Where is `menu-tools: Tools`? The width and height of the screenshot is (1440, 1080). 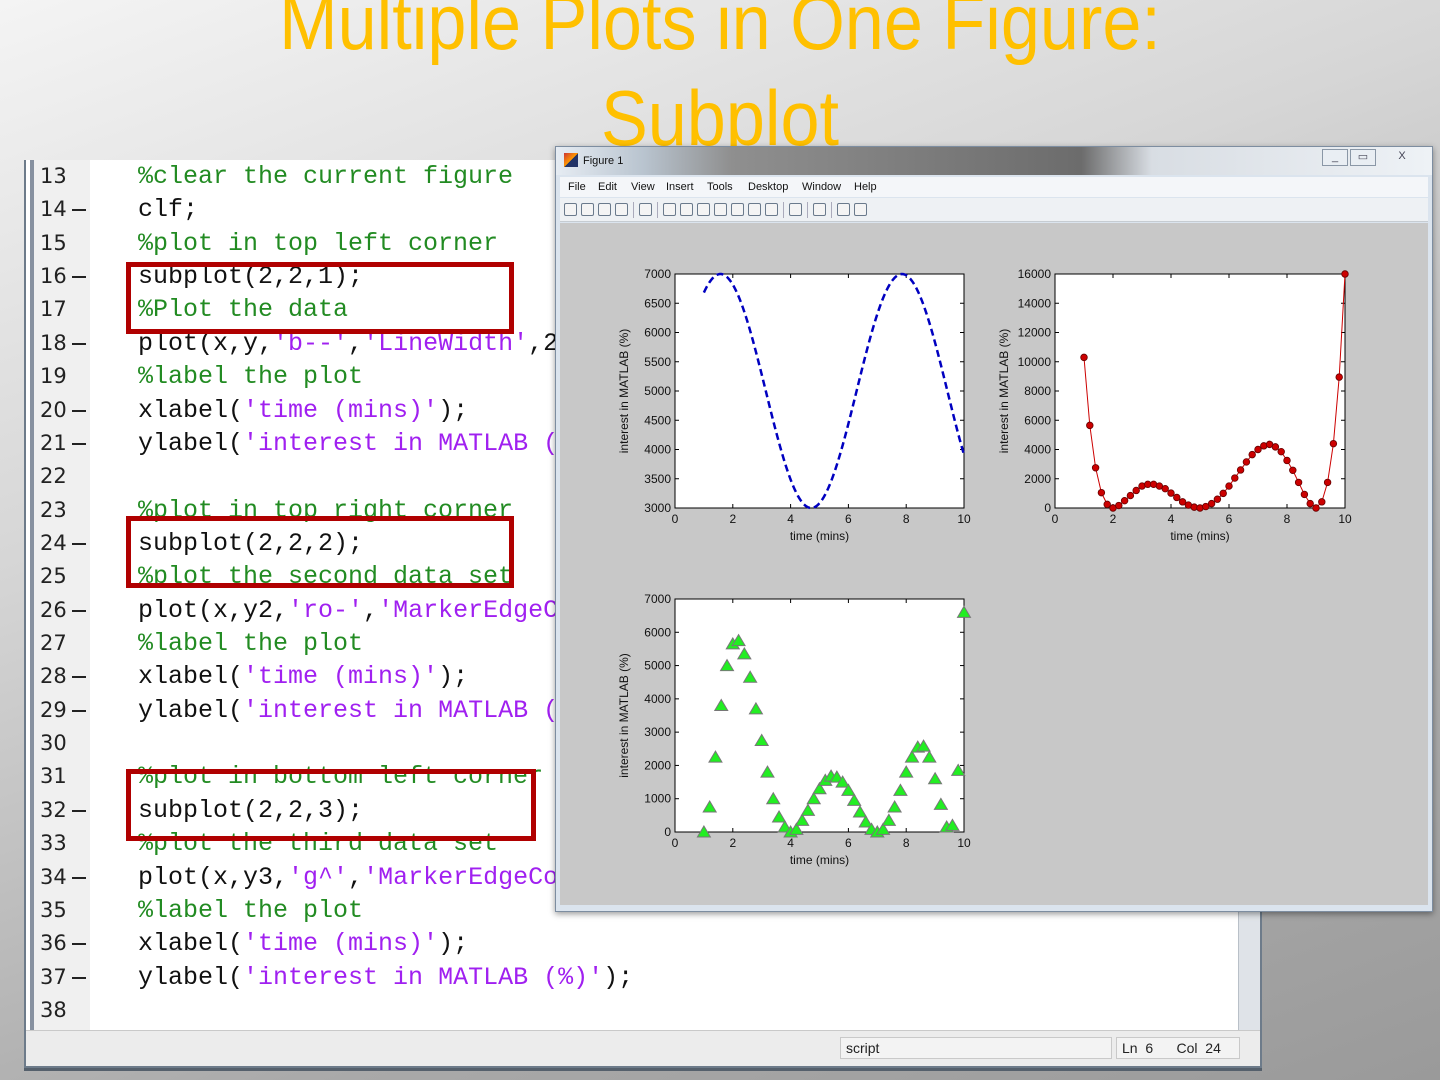 menu-tools: Tools is located at coordinates (720, 187).